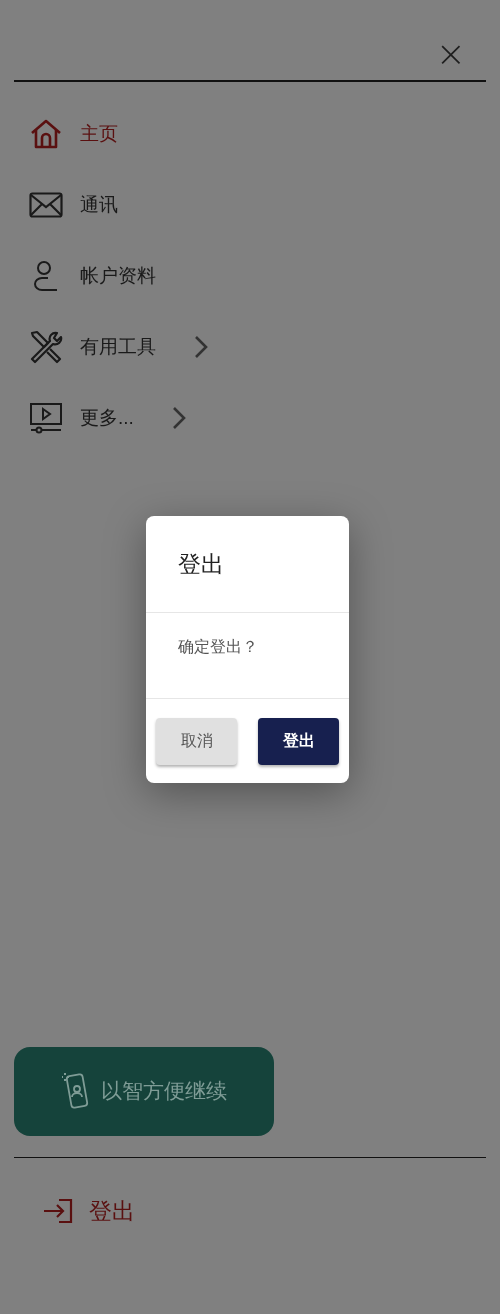 Image resolution: width=500 pixels, height=1314 pixels. I want to click on menu-item: 有用工具, so click(264, 347).